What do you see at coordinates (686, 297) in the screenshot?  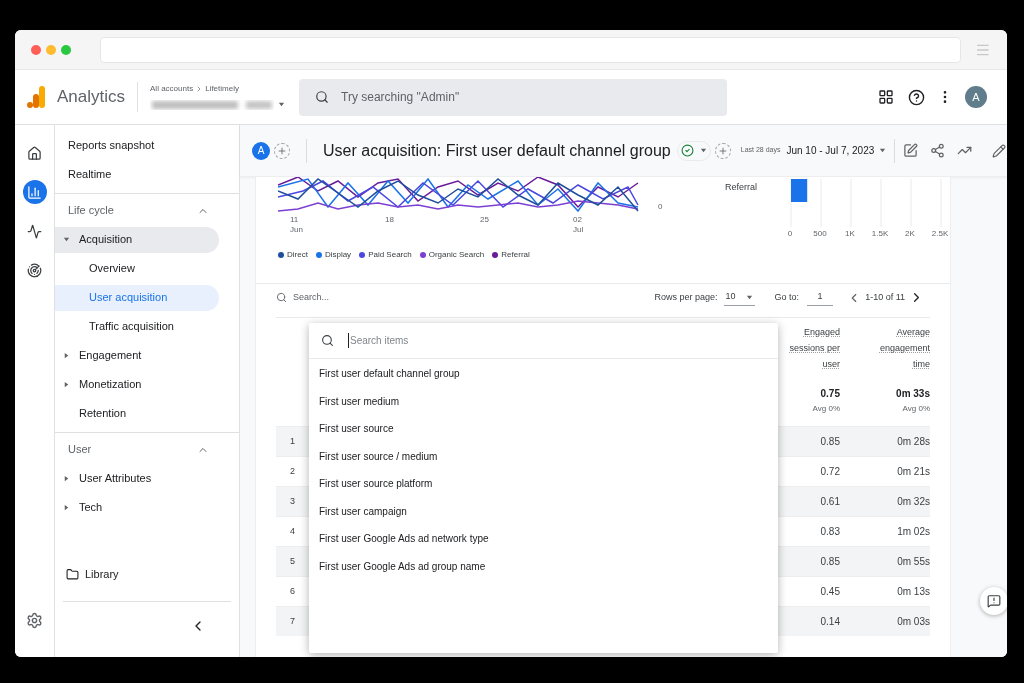 I see `rows-per-page-label: Rows per page:` at bounding box center [686, 297].